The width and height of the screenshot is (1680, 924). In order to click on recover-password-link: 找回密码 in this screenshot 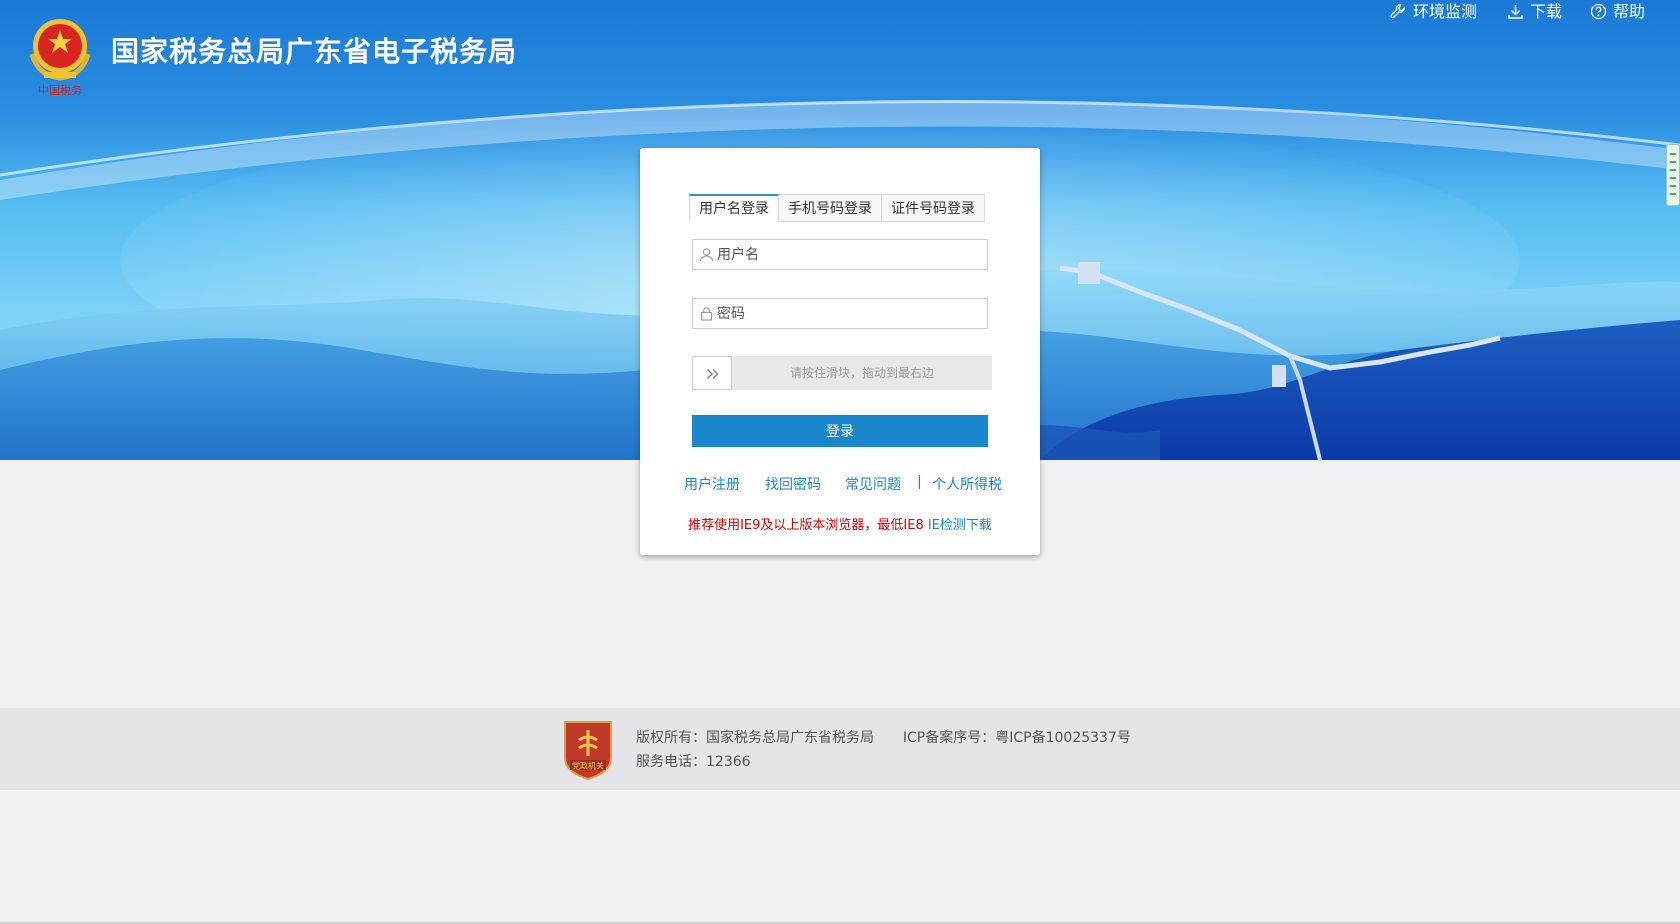, I will do `click(793, 484)`.